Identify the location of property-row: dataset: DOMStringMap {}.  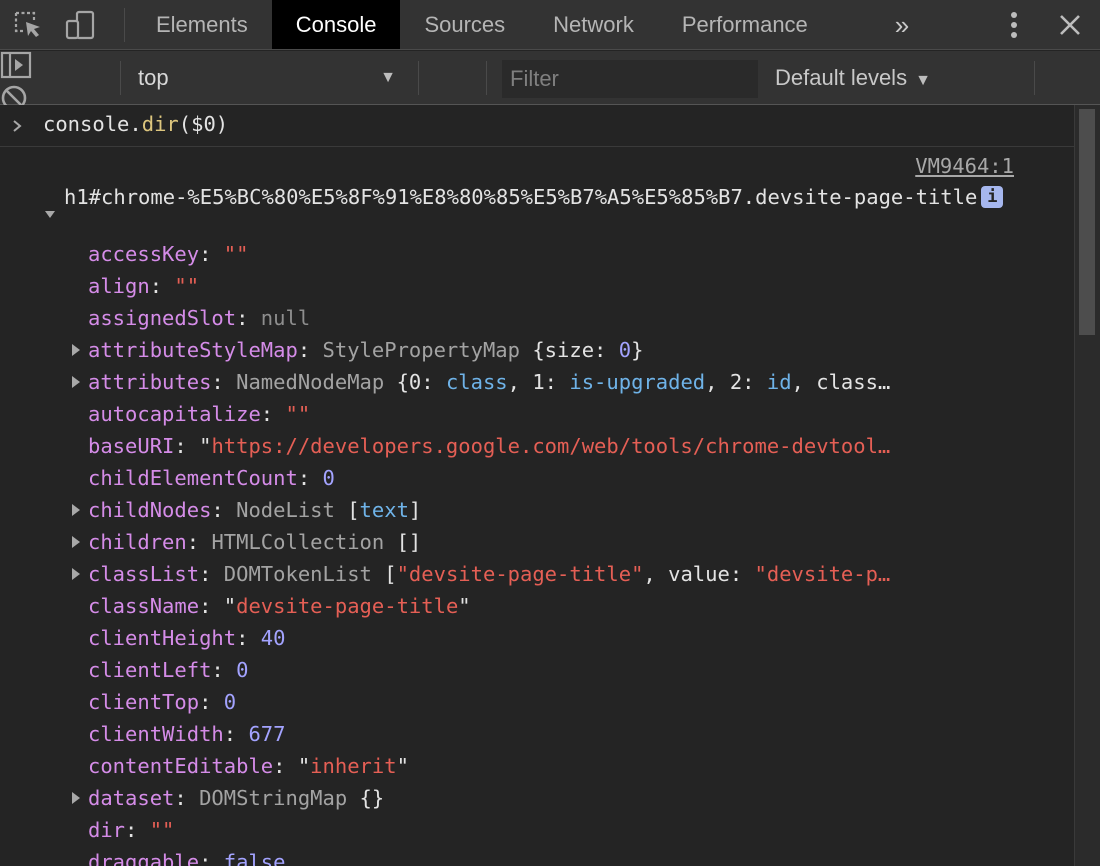
(537, 798).